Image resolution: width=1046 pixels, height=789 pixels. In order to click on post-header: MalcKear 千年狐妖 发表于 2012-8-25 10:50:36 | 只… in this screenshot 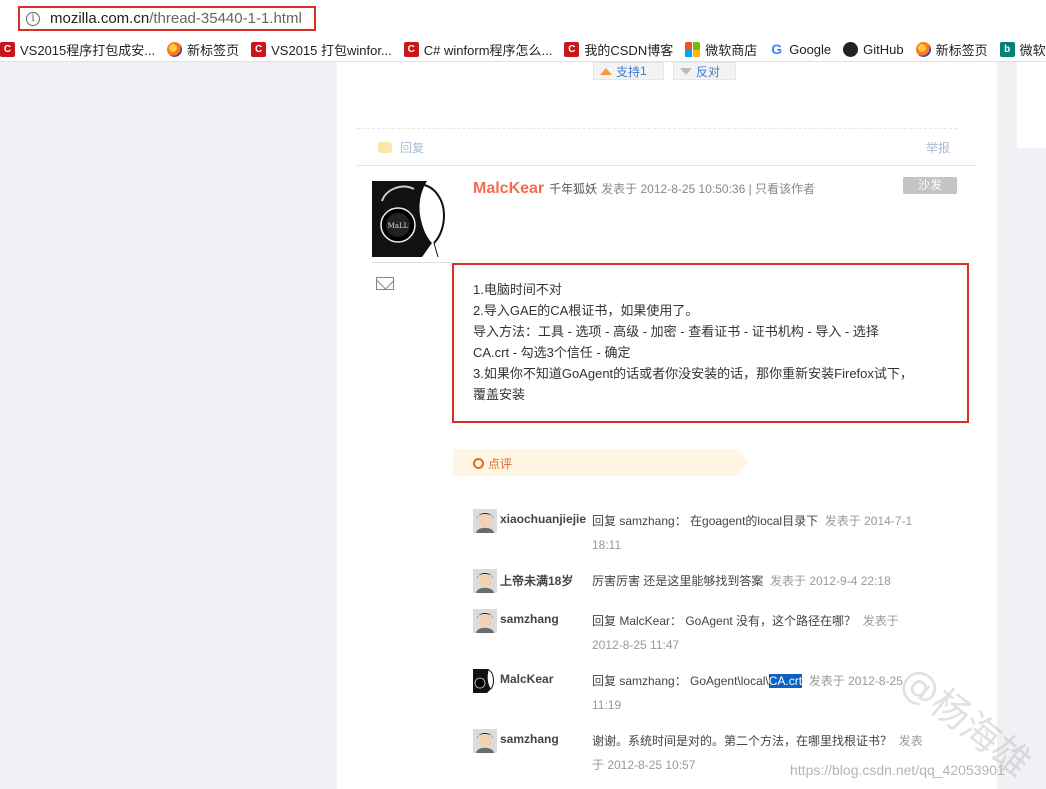, I will do `click(644, 189)`.